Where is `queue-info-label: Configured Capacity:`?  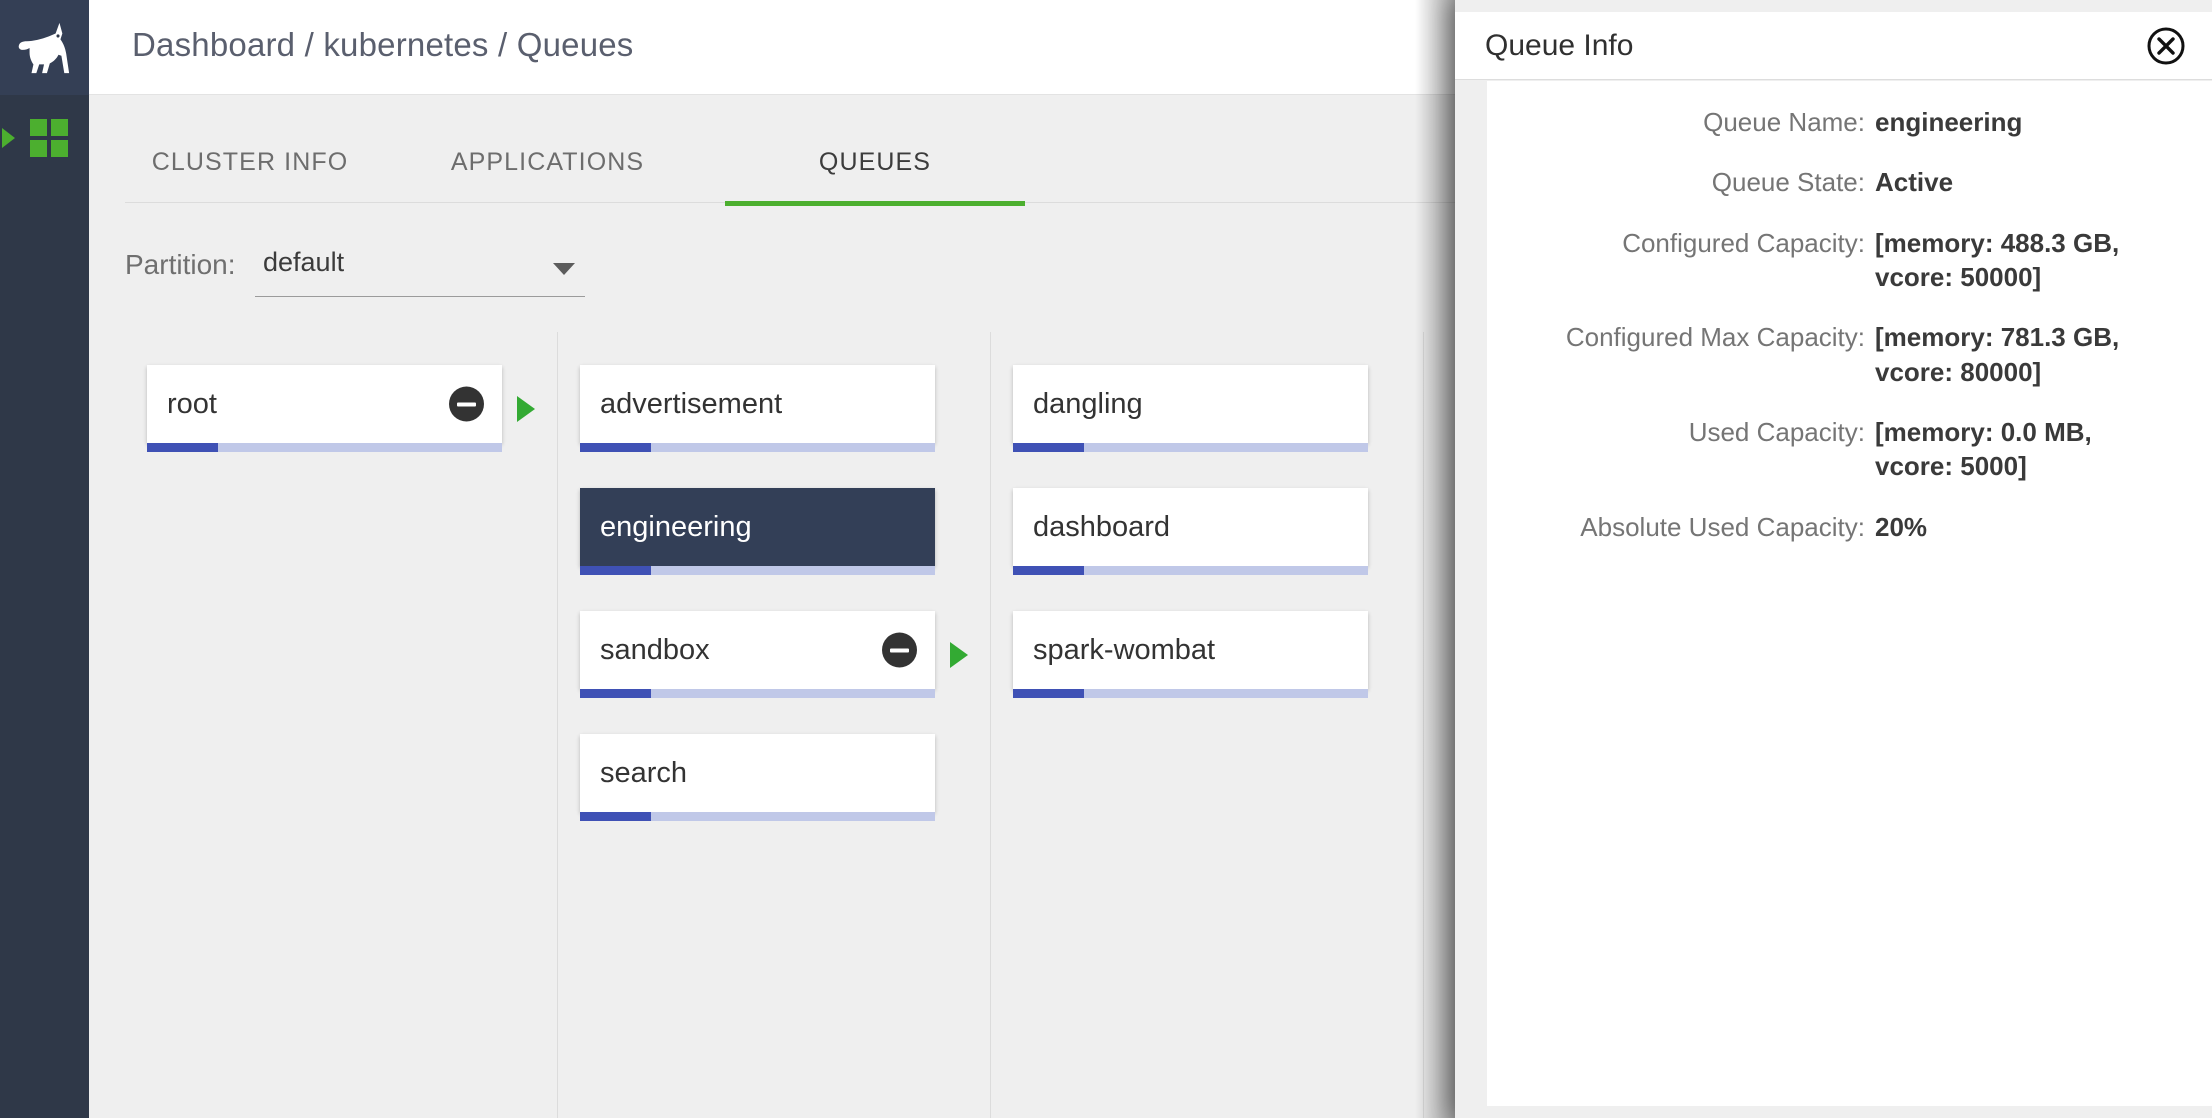 queue-info-label: Configured Capacity: is located at coordinates (1743, 242).